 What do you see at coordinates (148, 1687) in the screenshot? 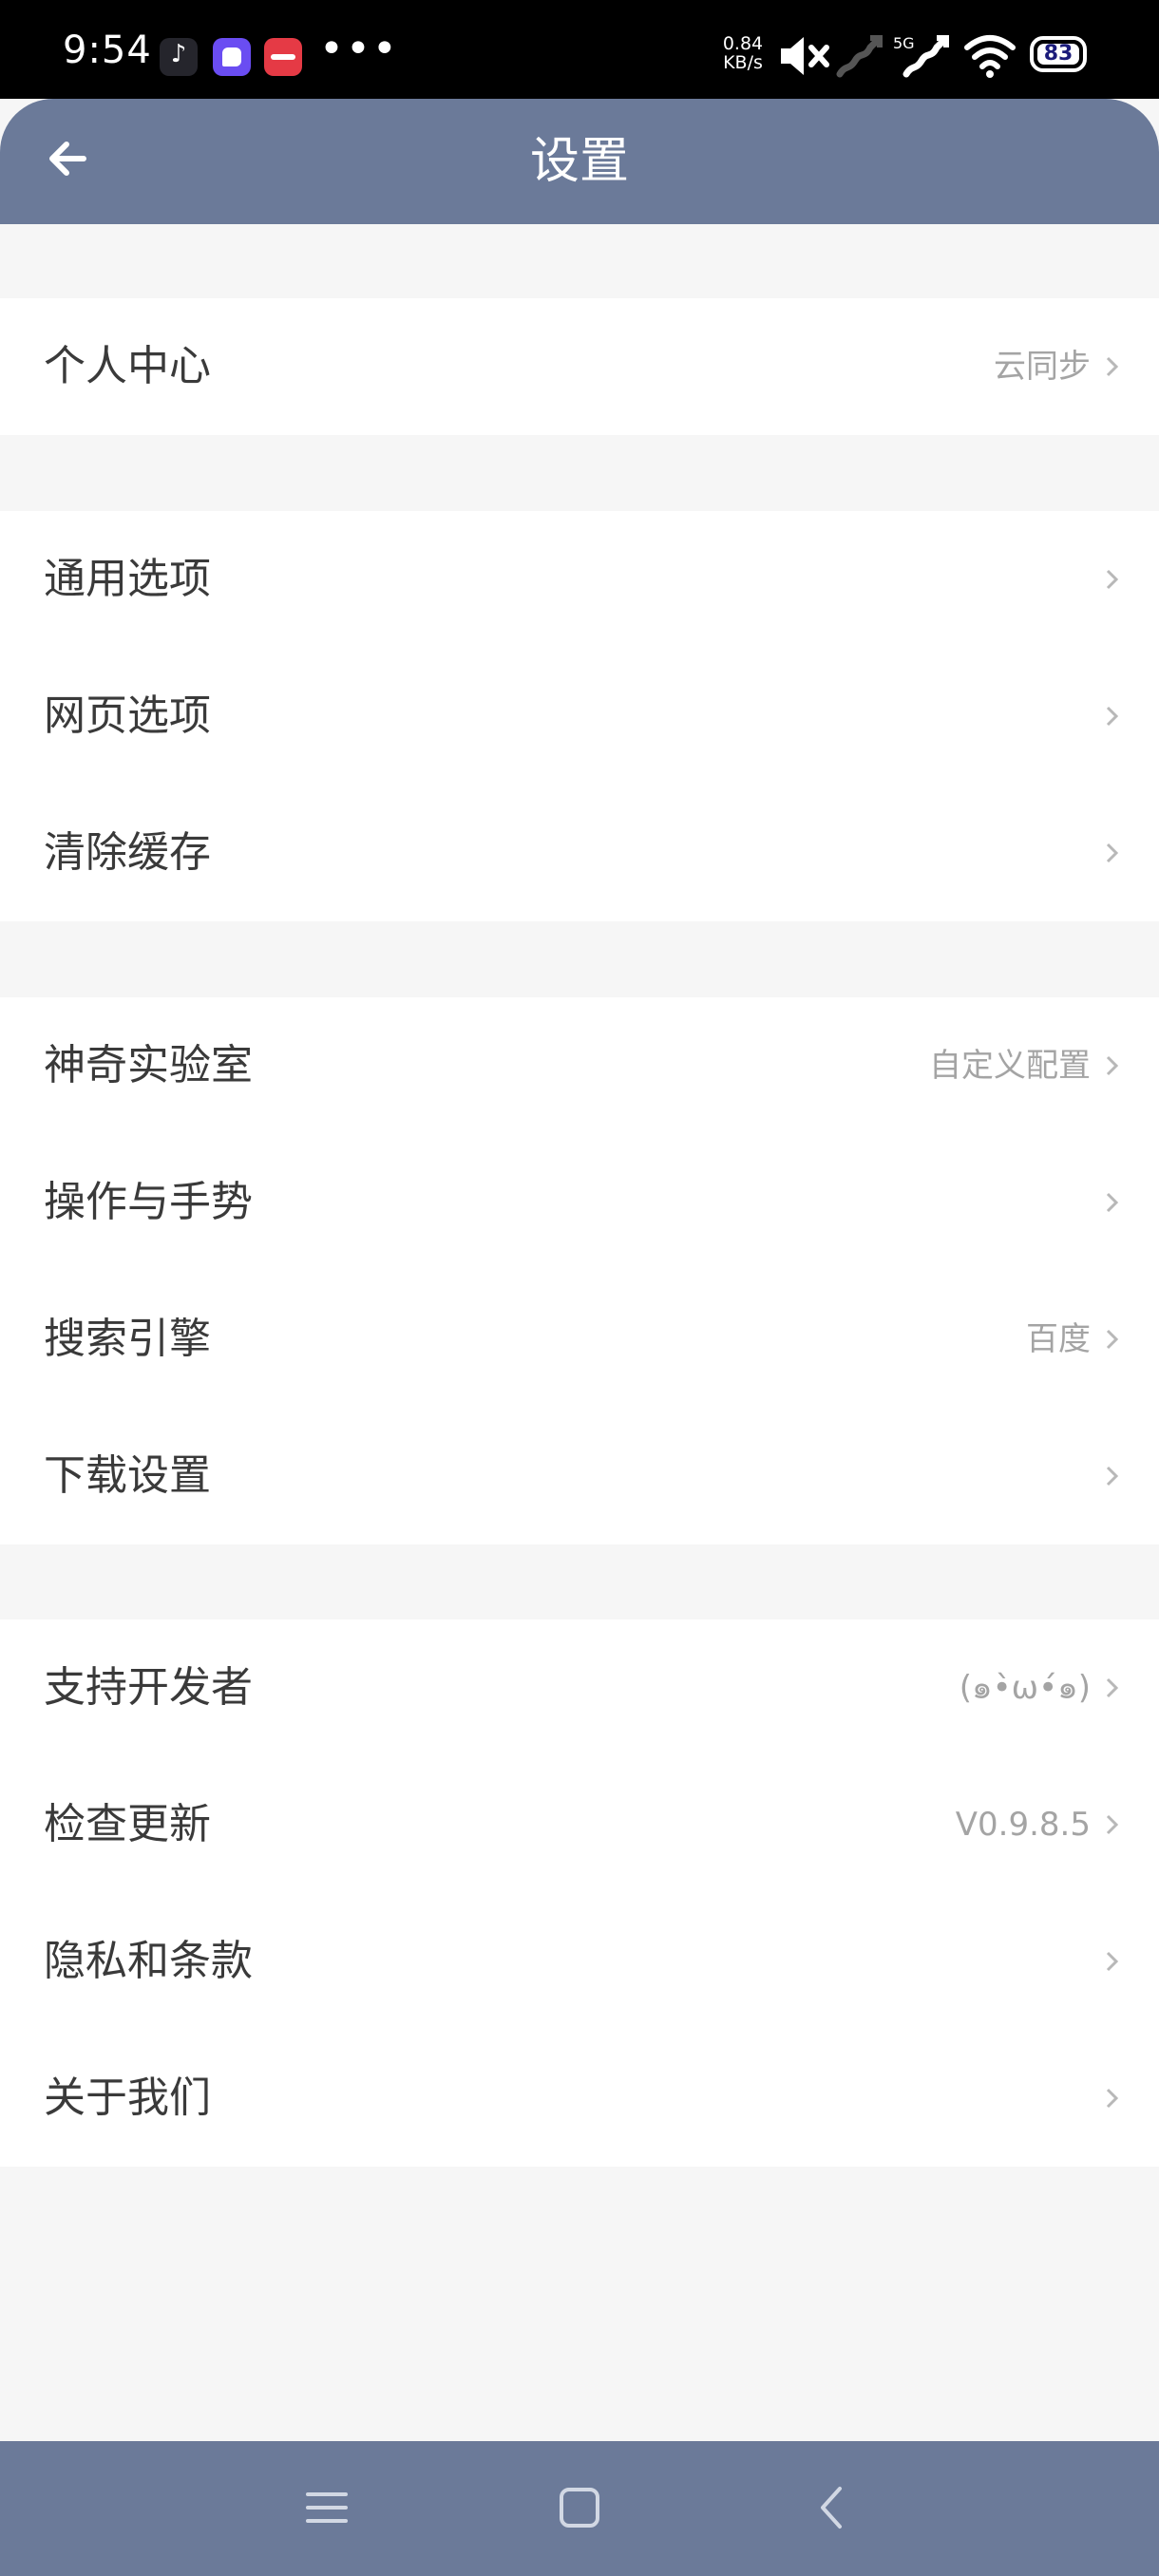
I see `settings-item-label: 支持开发者` at bounding box center [148, 1687].